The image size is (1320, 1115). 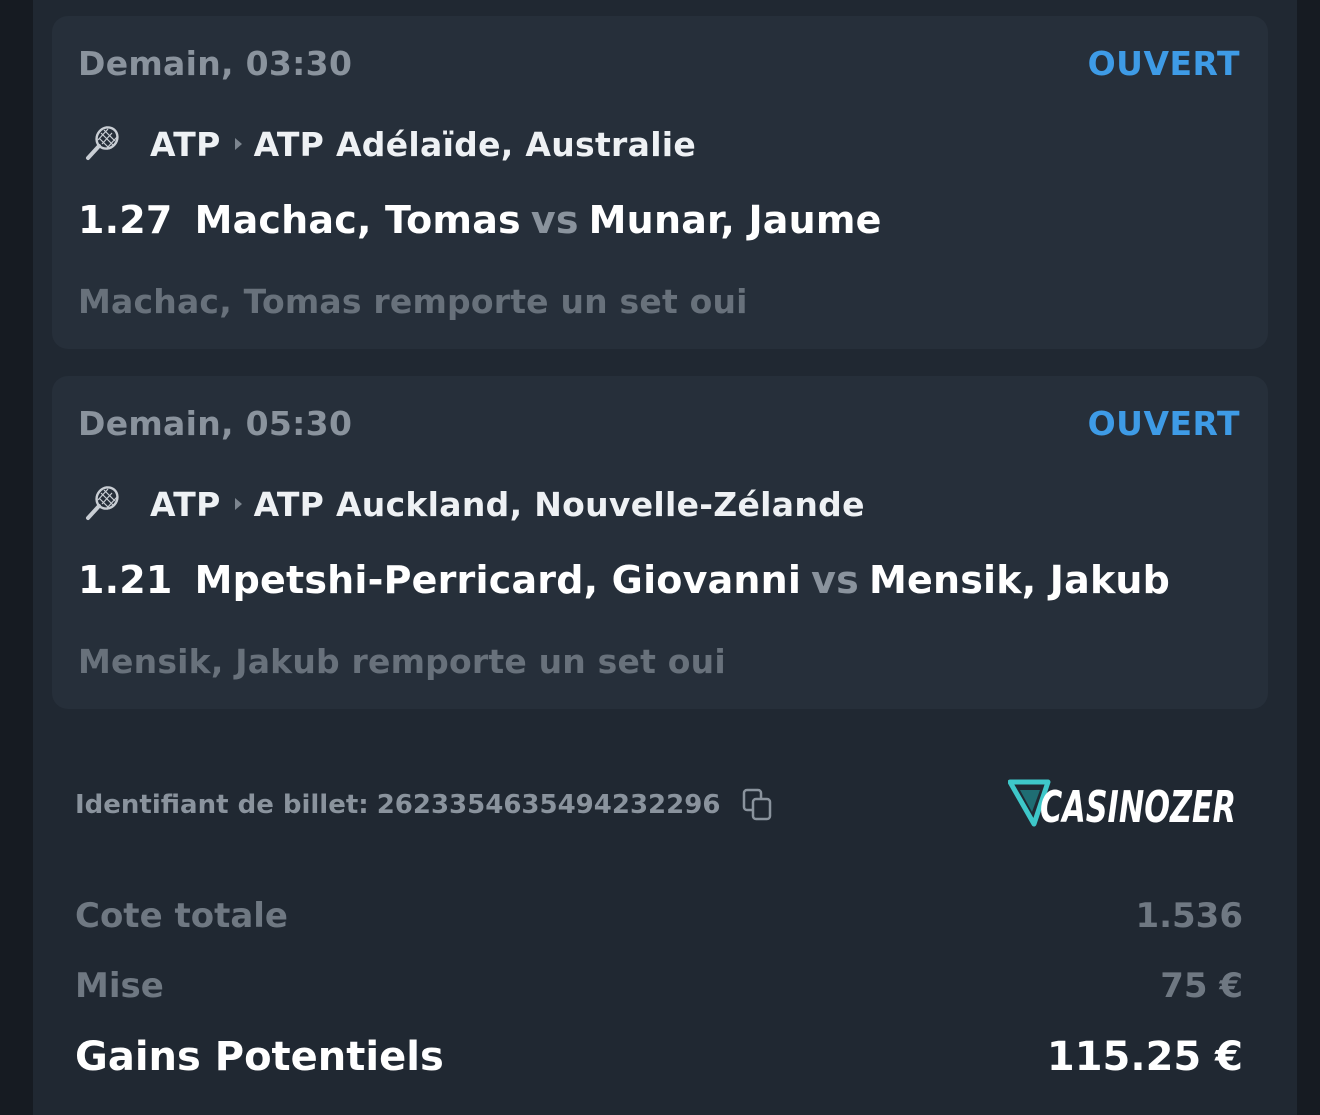 What do you see at coordinates (1189, 916) in the screenshot?
I see `total-odds-value: 1.536` at bounding box center [1189, 916].